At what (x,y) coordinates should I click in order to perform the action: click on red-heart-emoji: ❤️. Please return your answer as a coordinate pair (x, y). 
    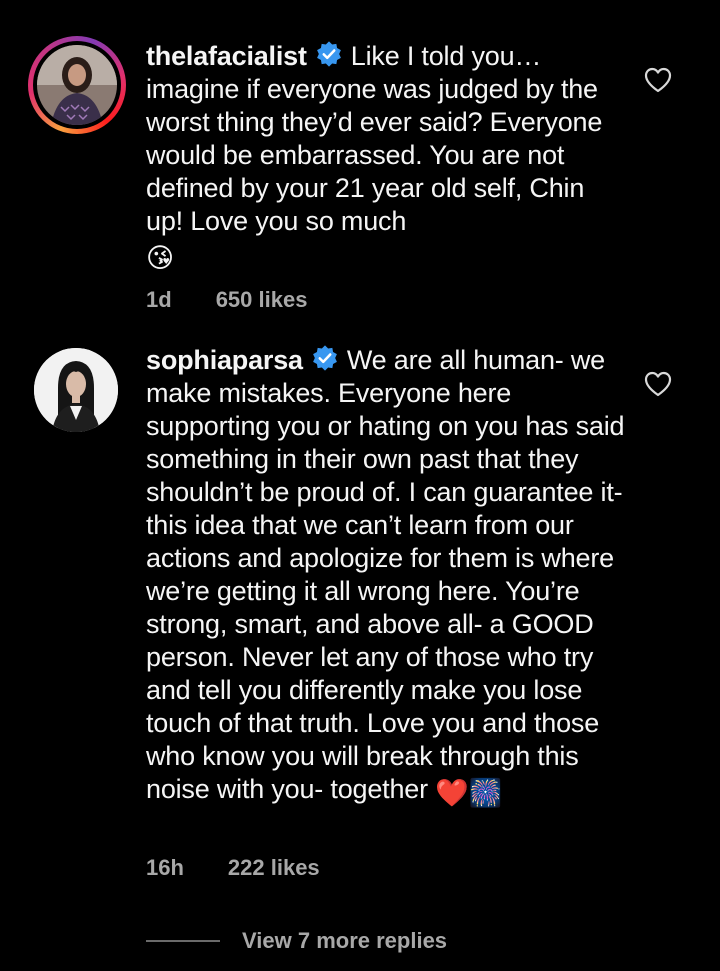
    Looking at the image, I should click on (452, 793).